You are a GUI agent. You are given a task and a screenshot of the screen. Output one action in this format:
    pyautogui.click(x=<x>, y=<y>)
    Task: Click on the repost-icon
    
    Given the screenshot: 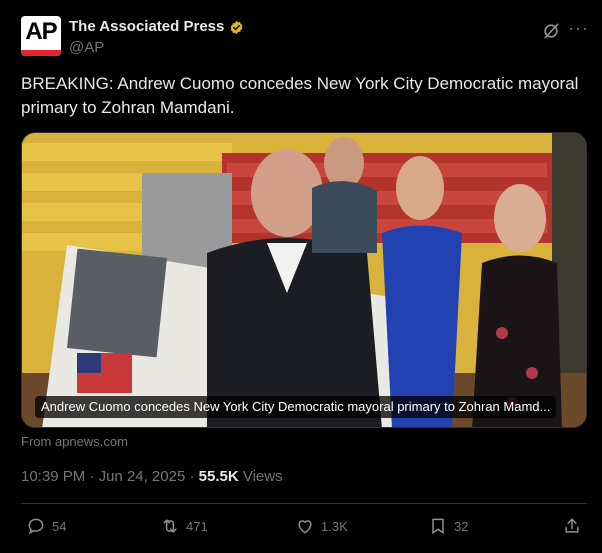 What is the action you would take?
    pyautogui.click(x=170, y=526)
    